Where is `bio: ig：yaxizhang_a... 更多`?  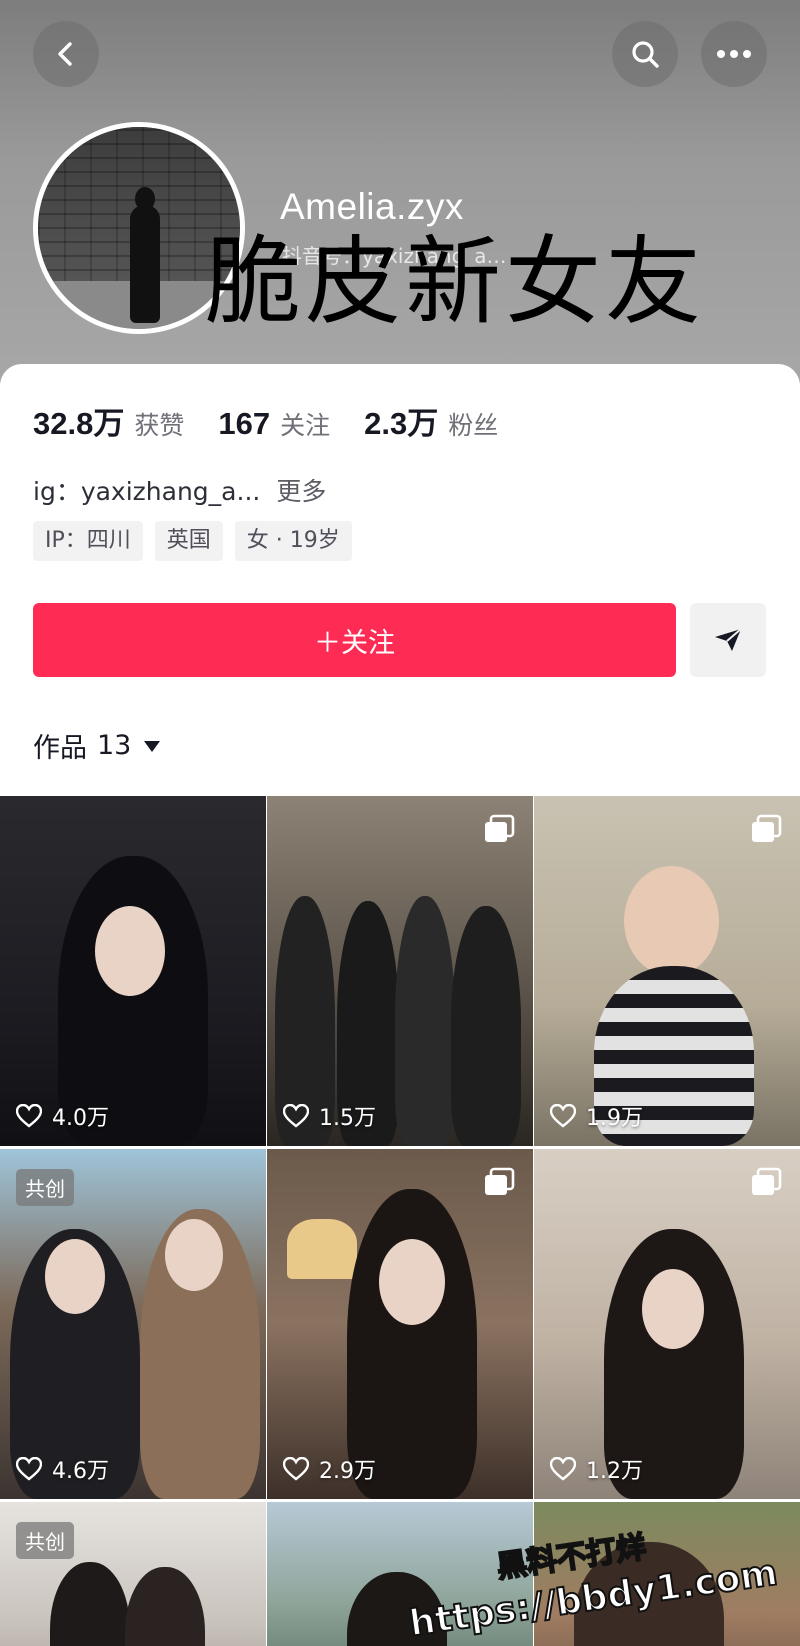 bio: ig：yaxizhang_a... 更多 is located at coordinates (179, 490).